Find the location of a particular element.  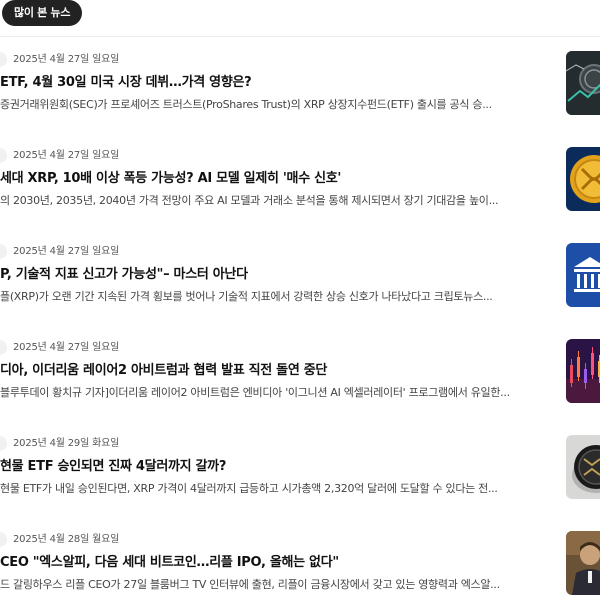

news-headline: CEO "엑스알피, 다음 세대 비트코인…리플 IPO, 올해는 없다" is located at coordinates (274, 563).